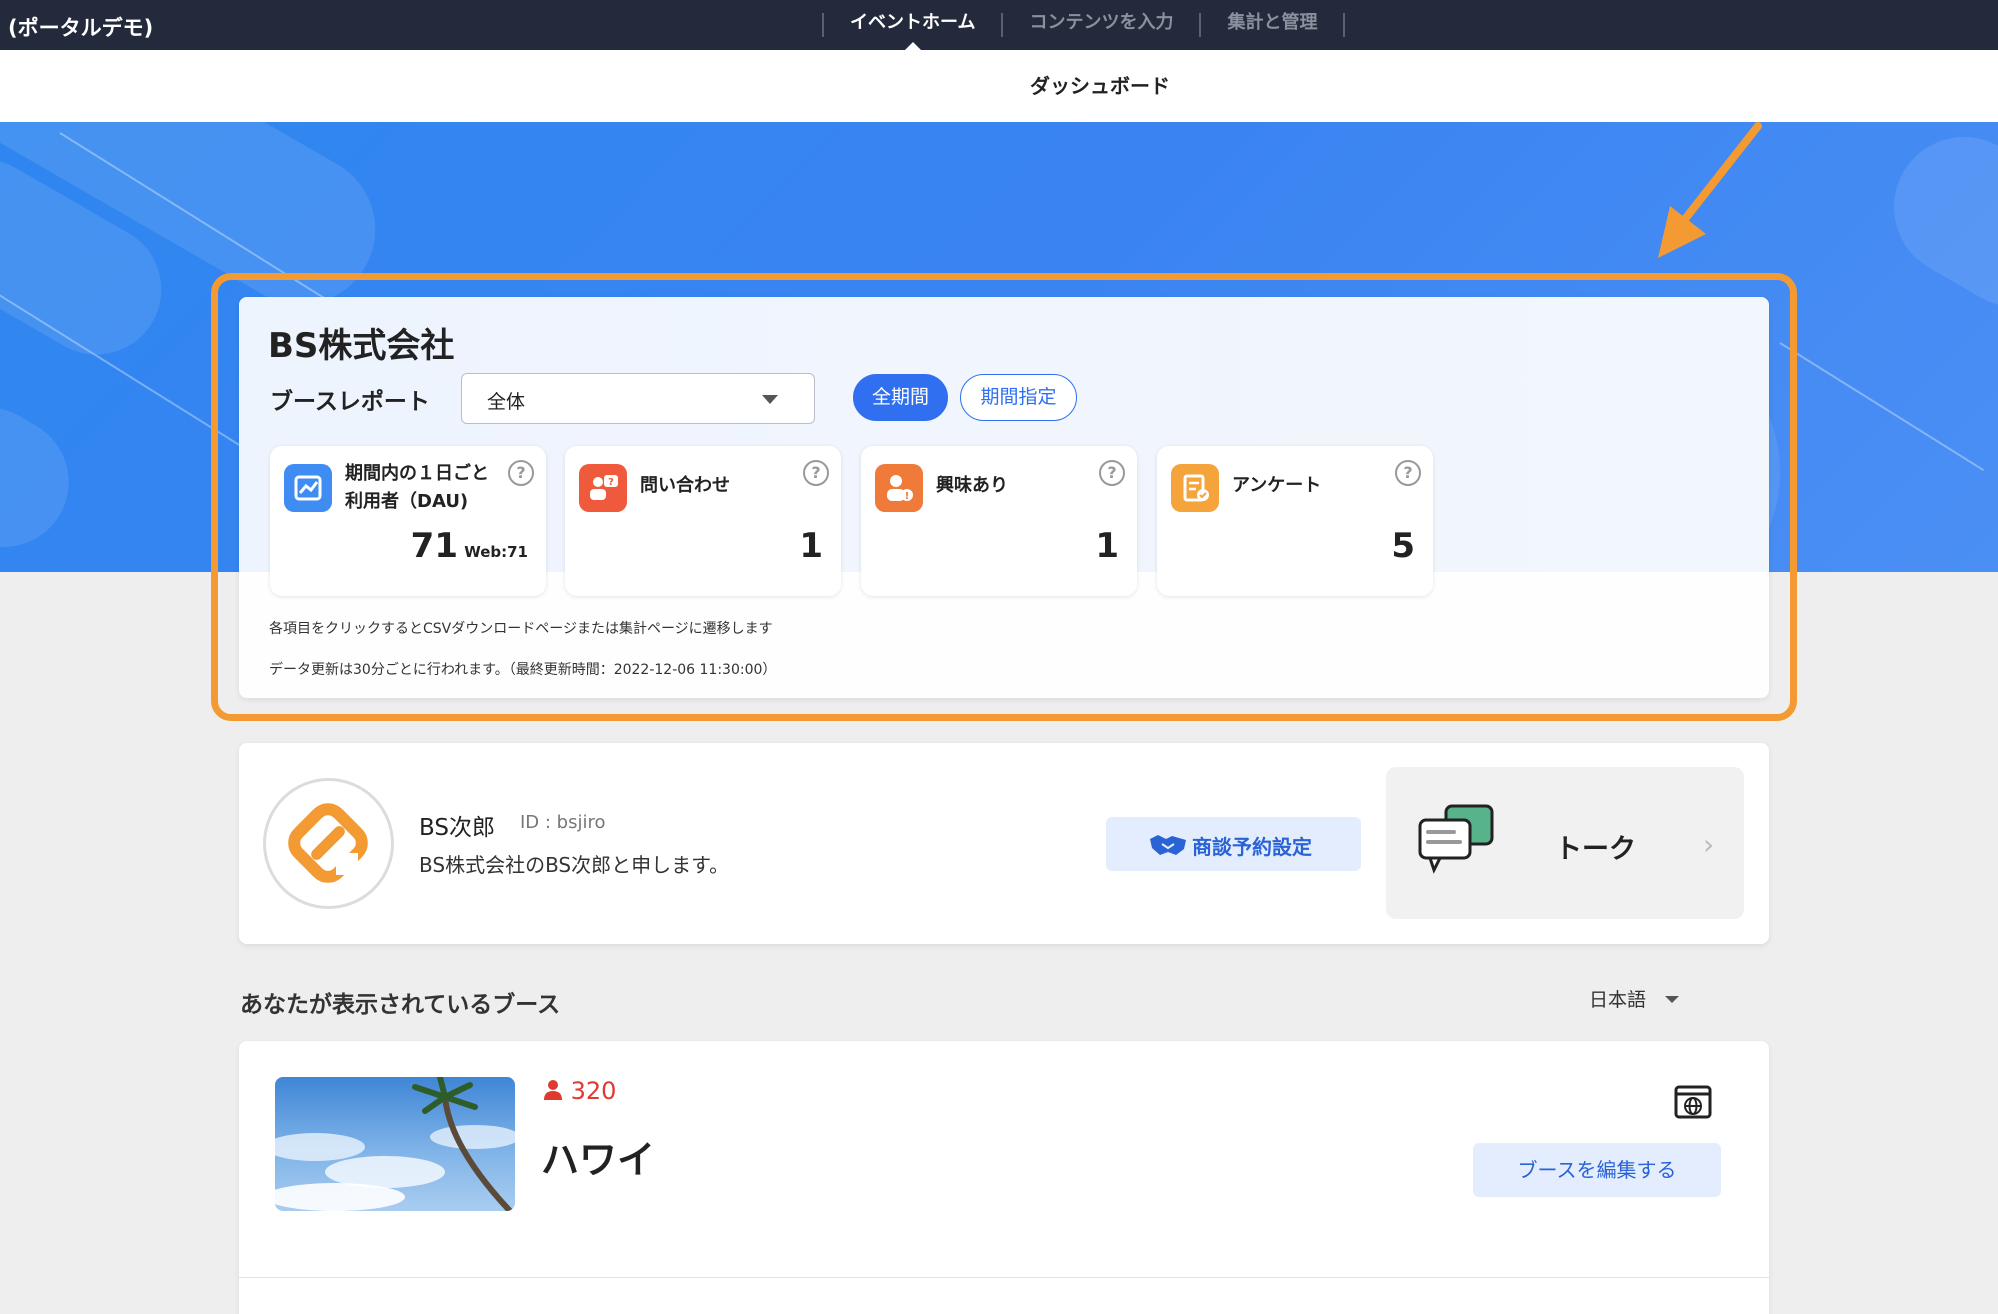 This screenshot has width=1998, height=1314. What do you see at coordinates (574, 865) in the screenshot?
I see `profile-description: BS株式会社のBS次郎と申します。` at bounding box center [574, 865].